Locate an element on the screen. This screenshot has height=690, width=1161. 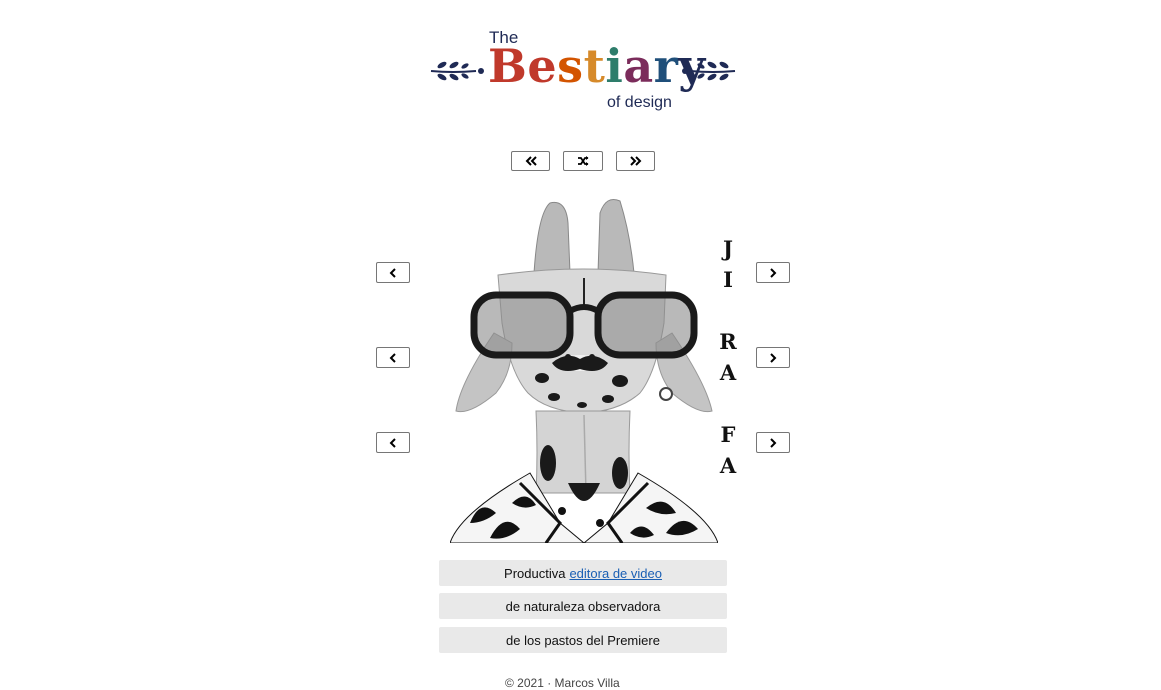
bestiary-logo: The Bestiary of design is located at coordinates (583, 72).